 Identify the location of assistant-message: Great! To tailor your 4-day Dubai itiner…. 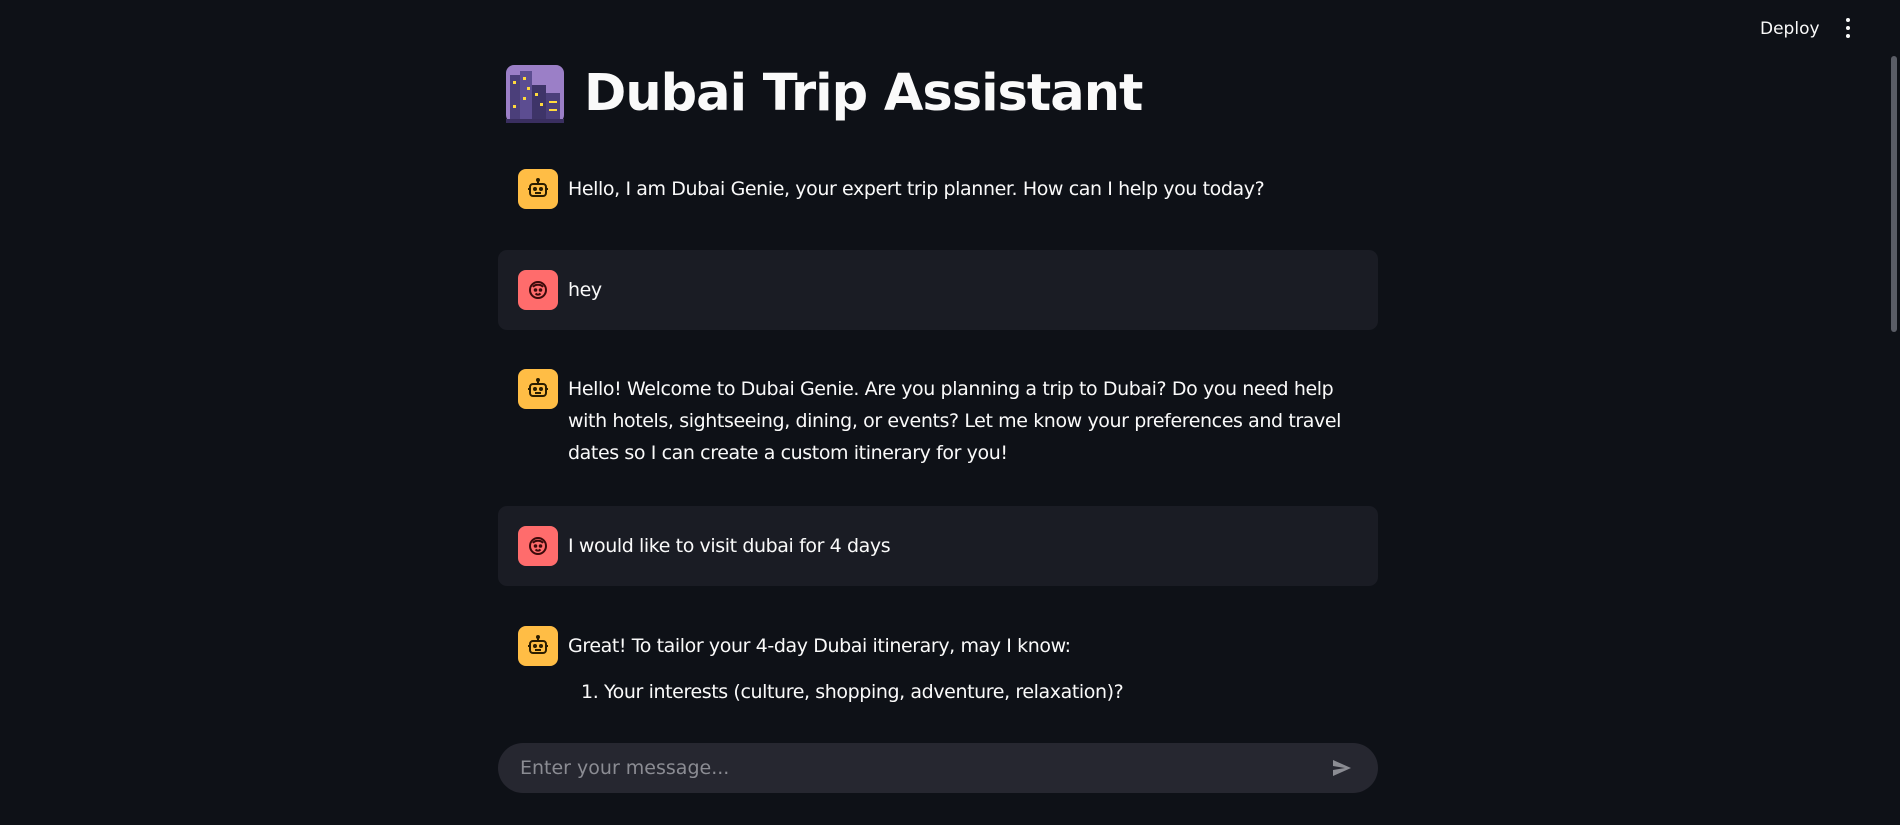
(938, 667).